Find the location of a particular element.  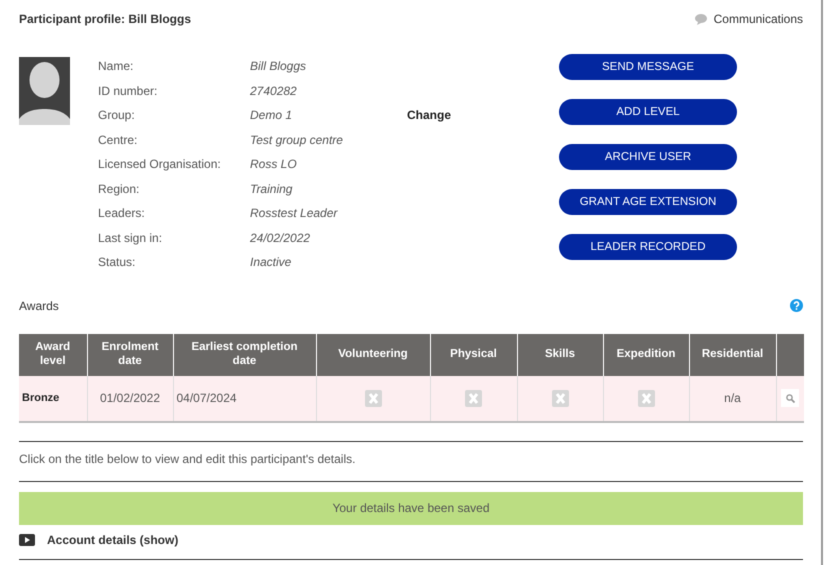

column-header: Skills is located at coordinates (560, 355).